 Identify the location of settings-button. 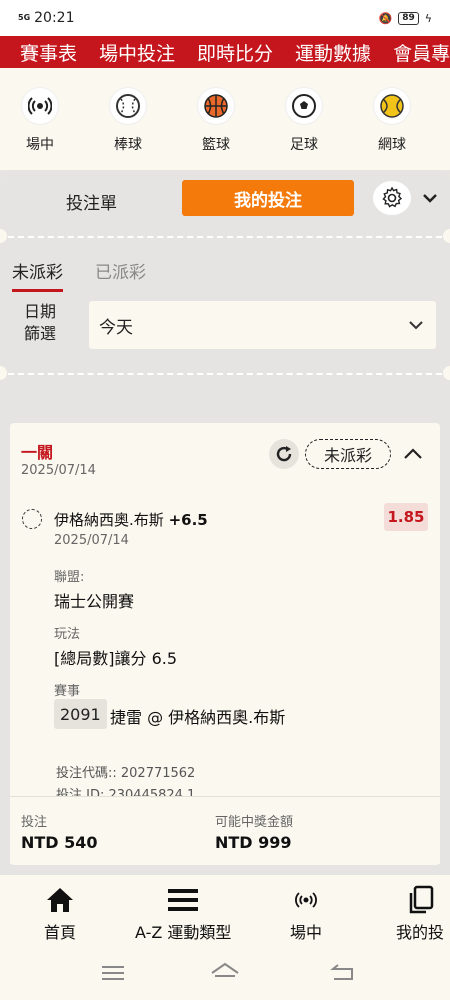
(392, 198).